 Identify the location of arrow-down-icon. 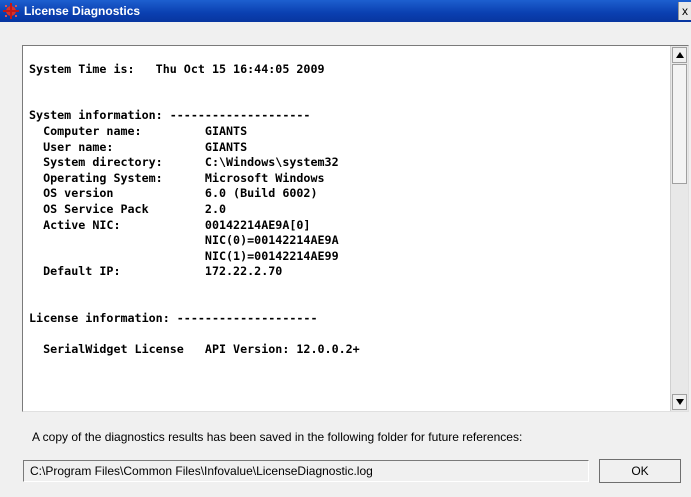
(679, 402).